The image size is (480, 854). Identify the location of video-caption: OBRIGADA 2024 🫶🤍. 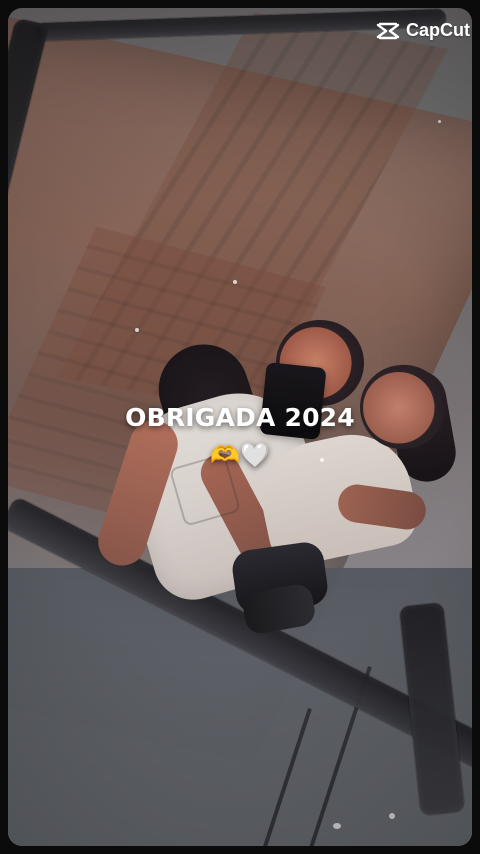
(240, 436).